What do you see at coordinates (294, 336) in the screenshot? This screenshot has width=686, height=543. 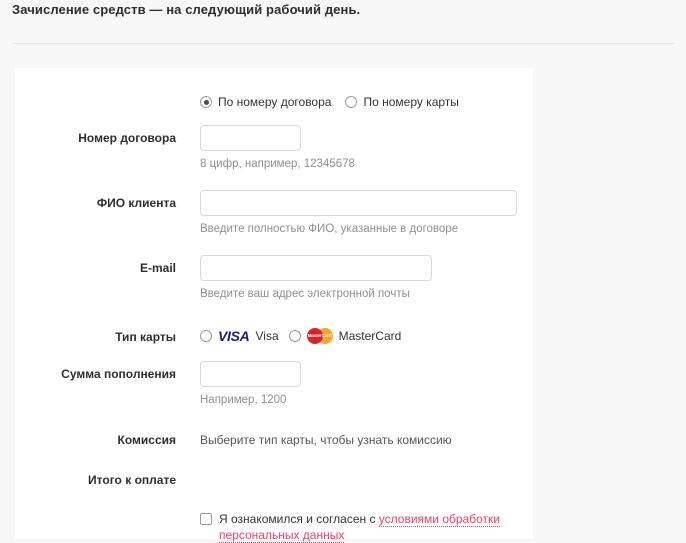 I see `radio-mastercard-icon` at bounding box center [294, 336].